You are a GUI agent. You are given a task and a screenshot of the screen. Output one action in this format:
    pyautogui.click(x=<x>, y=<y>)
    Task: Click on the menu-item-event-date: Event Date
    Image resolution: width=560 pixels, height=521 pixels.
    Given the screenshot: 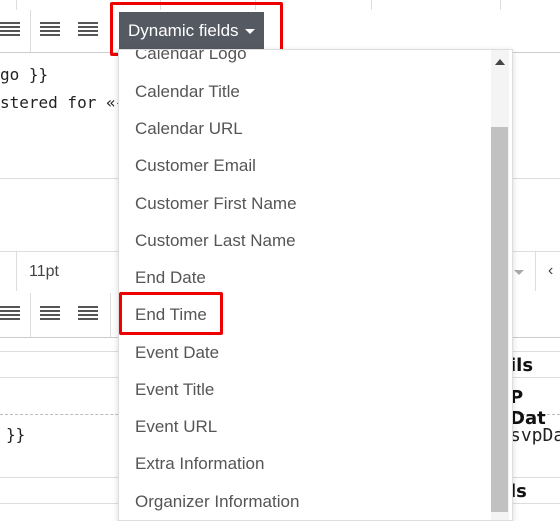 What is the action you would take?
    pyautogui.click(x=177, y=353)
    